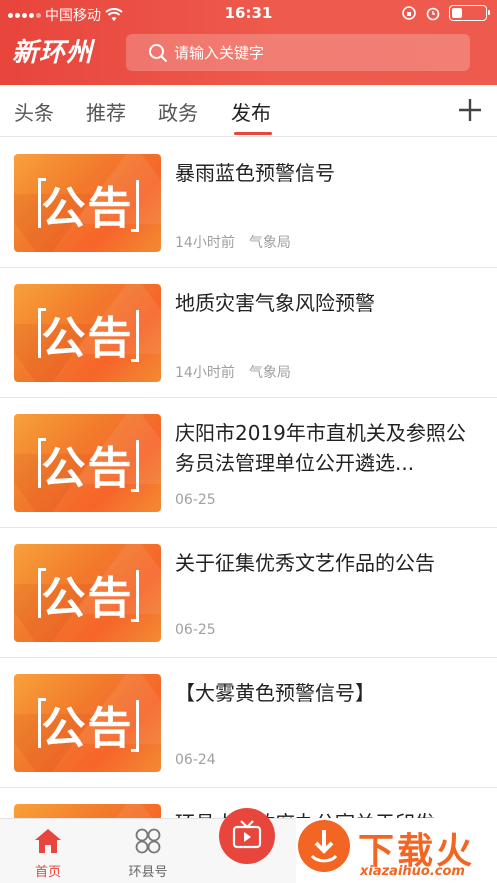 The image size is (497, 883). What do you see at coordinates (470, 110) in the screenshot?
I see `add-channel-icon` at bounding box center [470, 110].